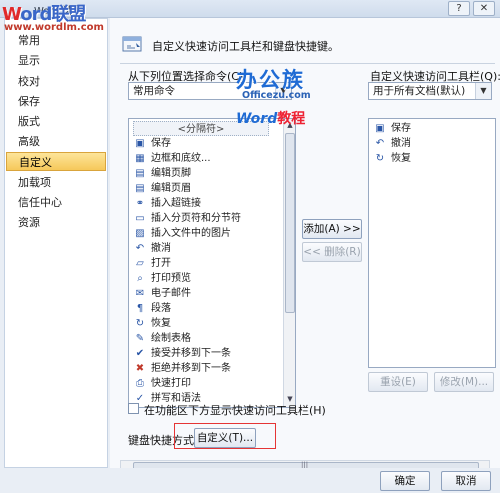 This screenshot has width=500, height=493. What do you see at coordinates (250, 480) in the screenshot?
I see `dialog-footer: 确定 取消` at bounding box center [250, 480].